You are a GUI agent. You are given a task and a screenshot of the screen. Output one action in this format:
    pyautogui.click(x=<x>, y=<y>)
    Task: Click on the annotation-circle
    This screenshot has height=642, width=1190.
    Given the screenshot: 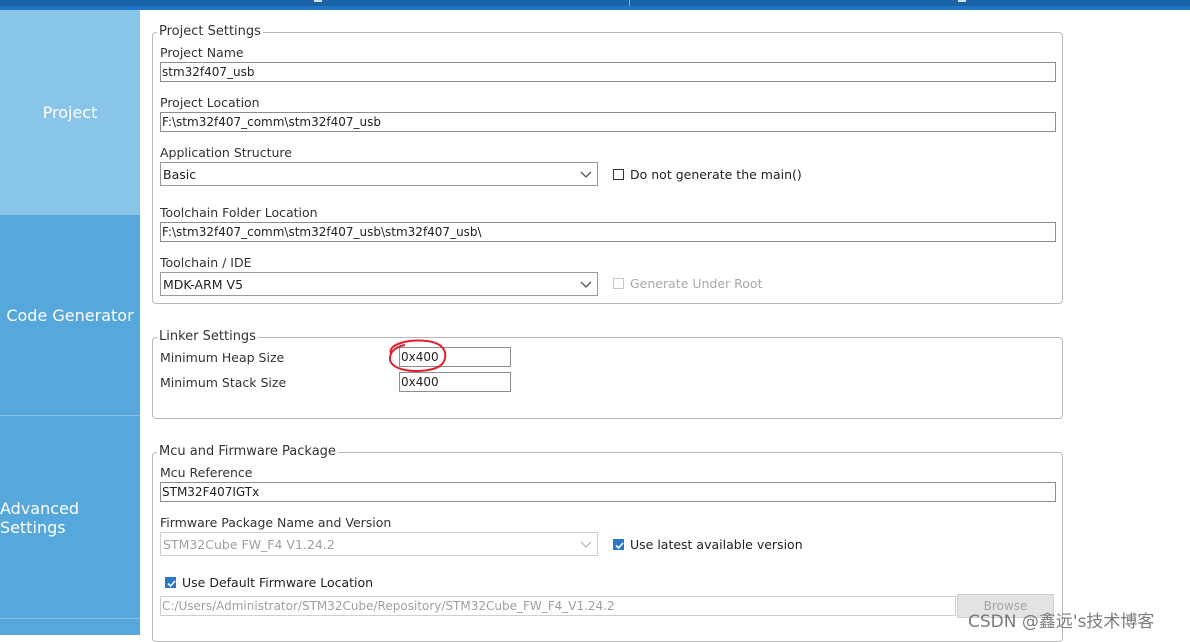 What is the action you would take?
    pyautogui.click(x=417, y=355)
    